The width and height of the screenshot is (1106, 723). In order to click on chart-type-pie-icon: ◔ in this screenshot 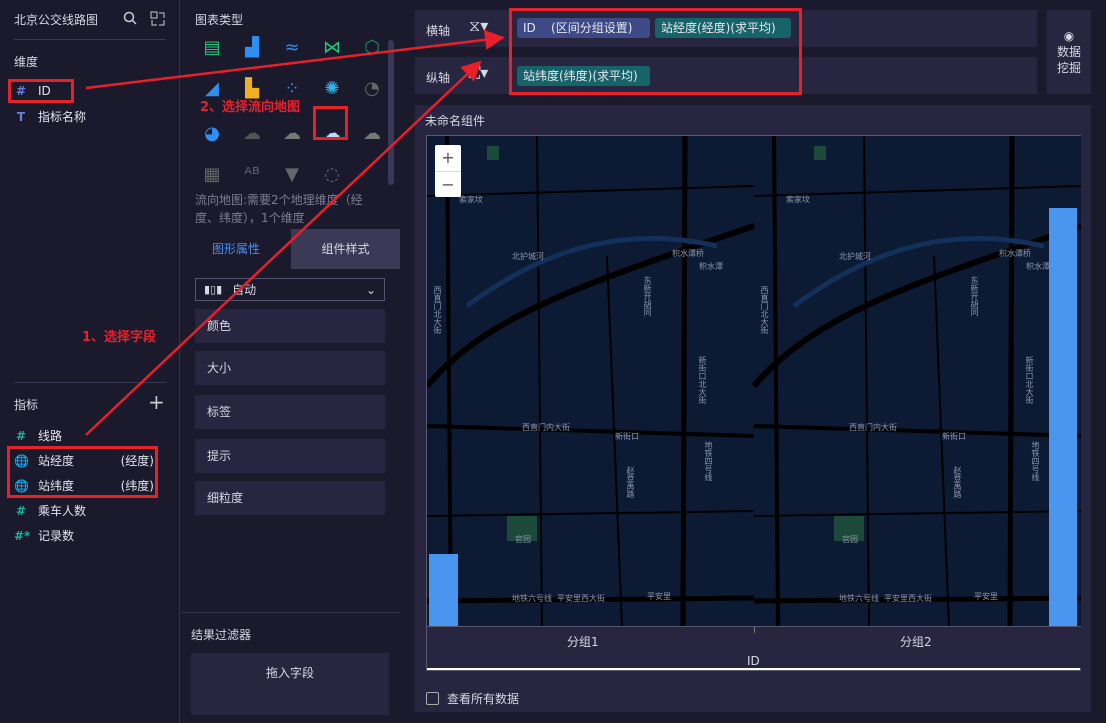, I will do `click(372, 89)`.